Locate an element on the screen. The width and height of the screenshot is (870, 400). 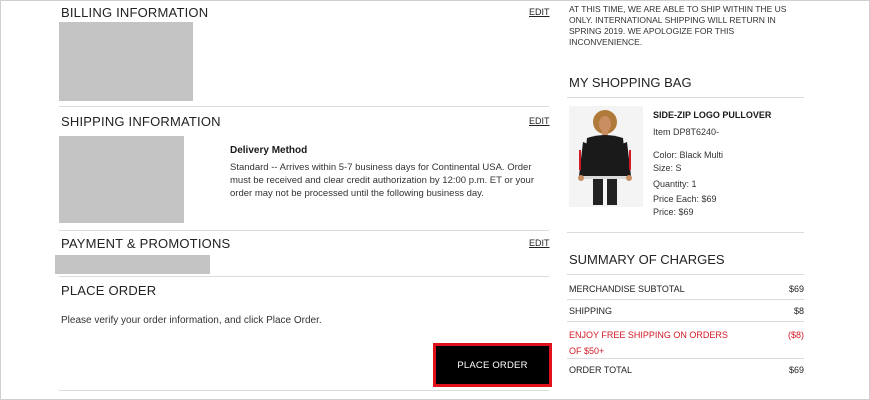
shipping-edit-link: EDIT is located at coordinates (539, 121).